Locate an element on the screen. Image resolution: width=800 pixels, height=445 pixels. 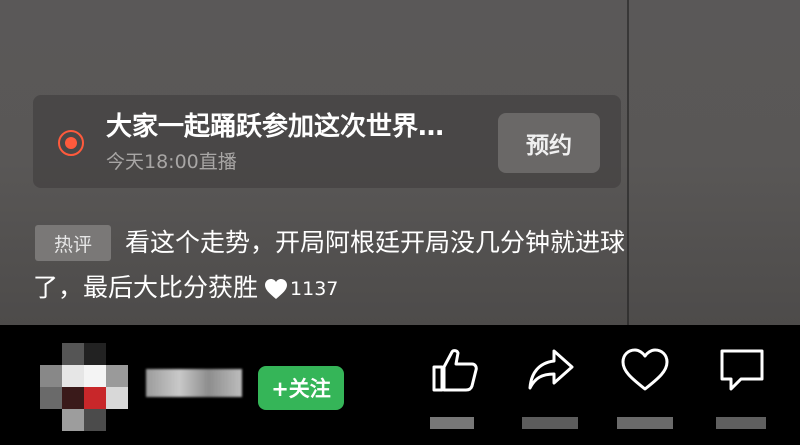
share-icon is located at coordinates (551, 370).